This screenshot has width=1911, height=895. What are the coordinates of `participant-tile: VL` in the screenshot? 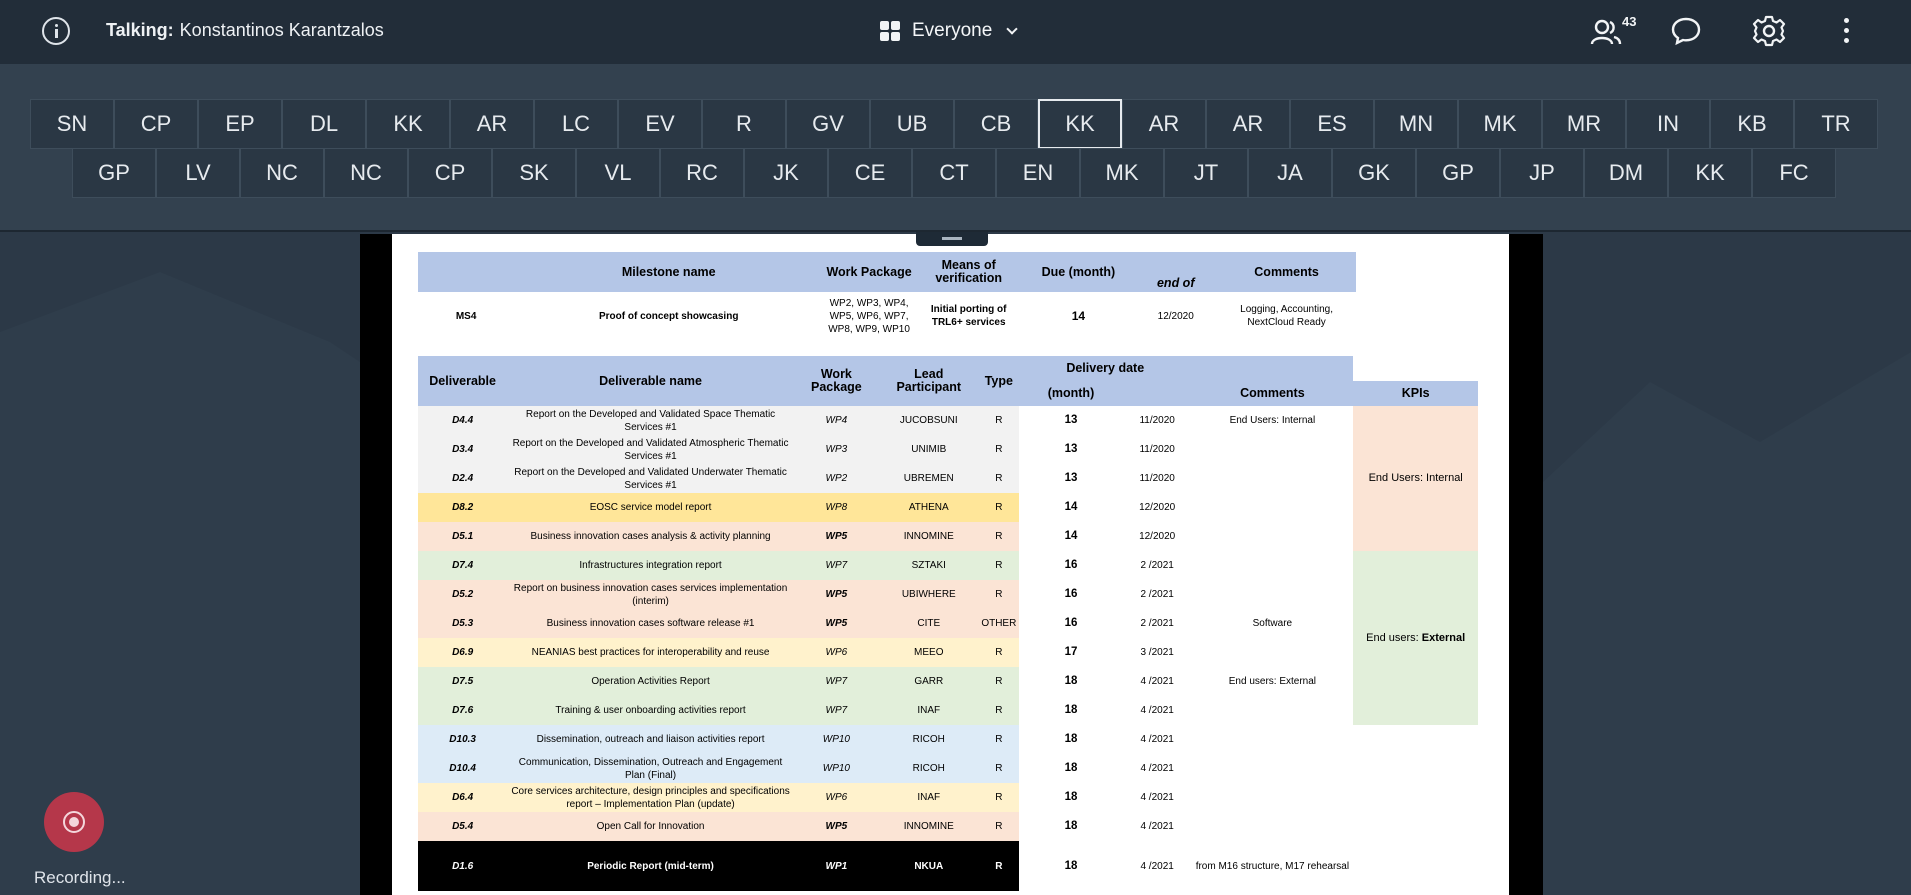 It's located at (618, 173).